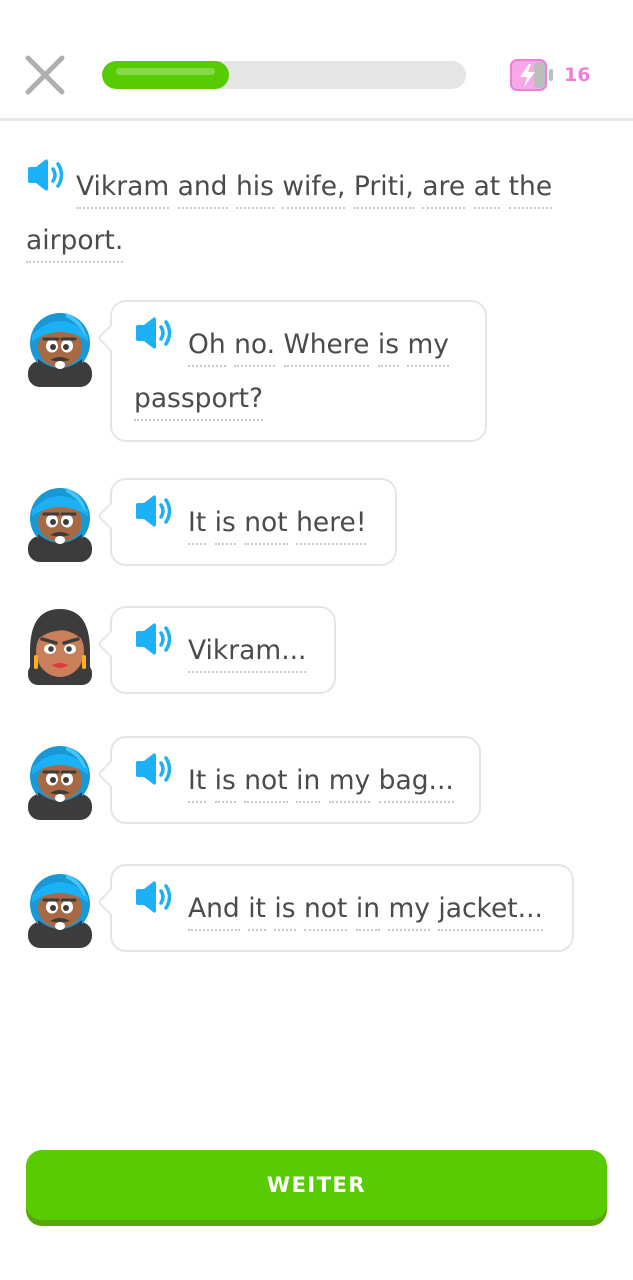  Describe the element at coordinates (326, 347) in the screenshot. I see `dialogue-word: Where` at that location.